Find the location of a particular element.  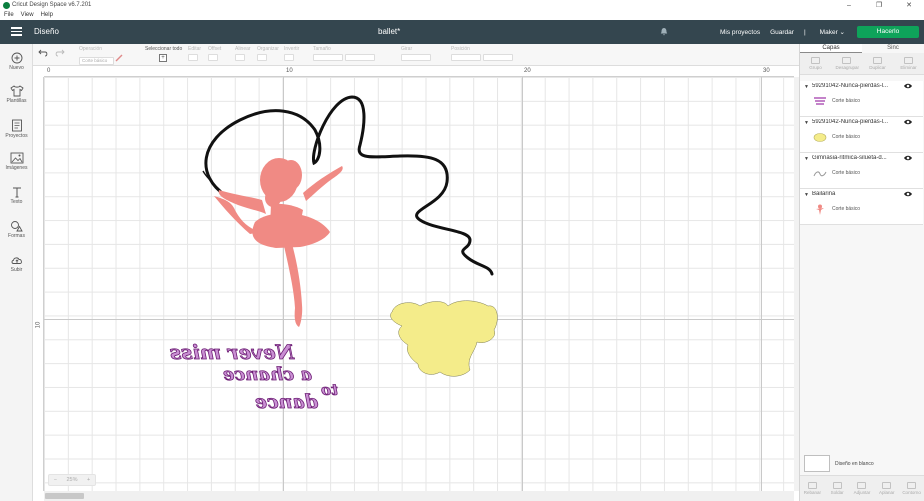

slice-button: Rebanar is located at coordinates (812, 488).